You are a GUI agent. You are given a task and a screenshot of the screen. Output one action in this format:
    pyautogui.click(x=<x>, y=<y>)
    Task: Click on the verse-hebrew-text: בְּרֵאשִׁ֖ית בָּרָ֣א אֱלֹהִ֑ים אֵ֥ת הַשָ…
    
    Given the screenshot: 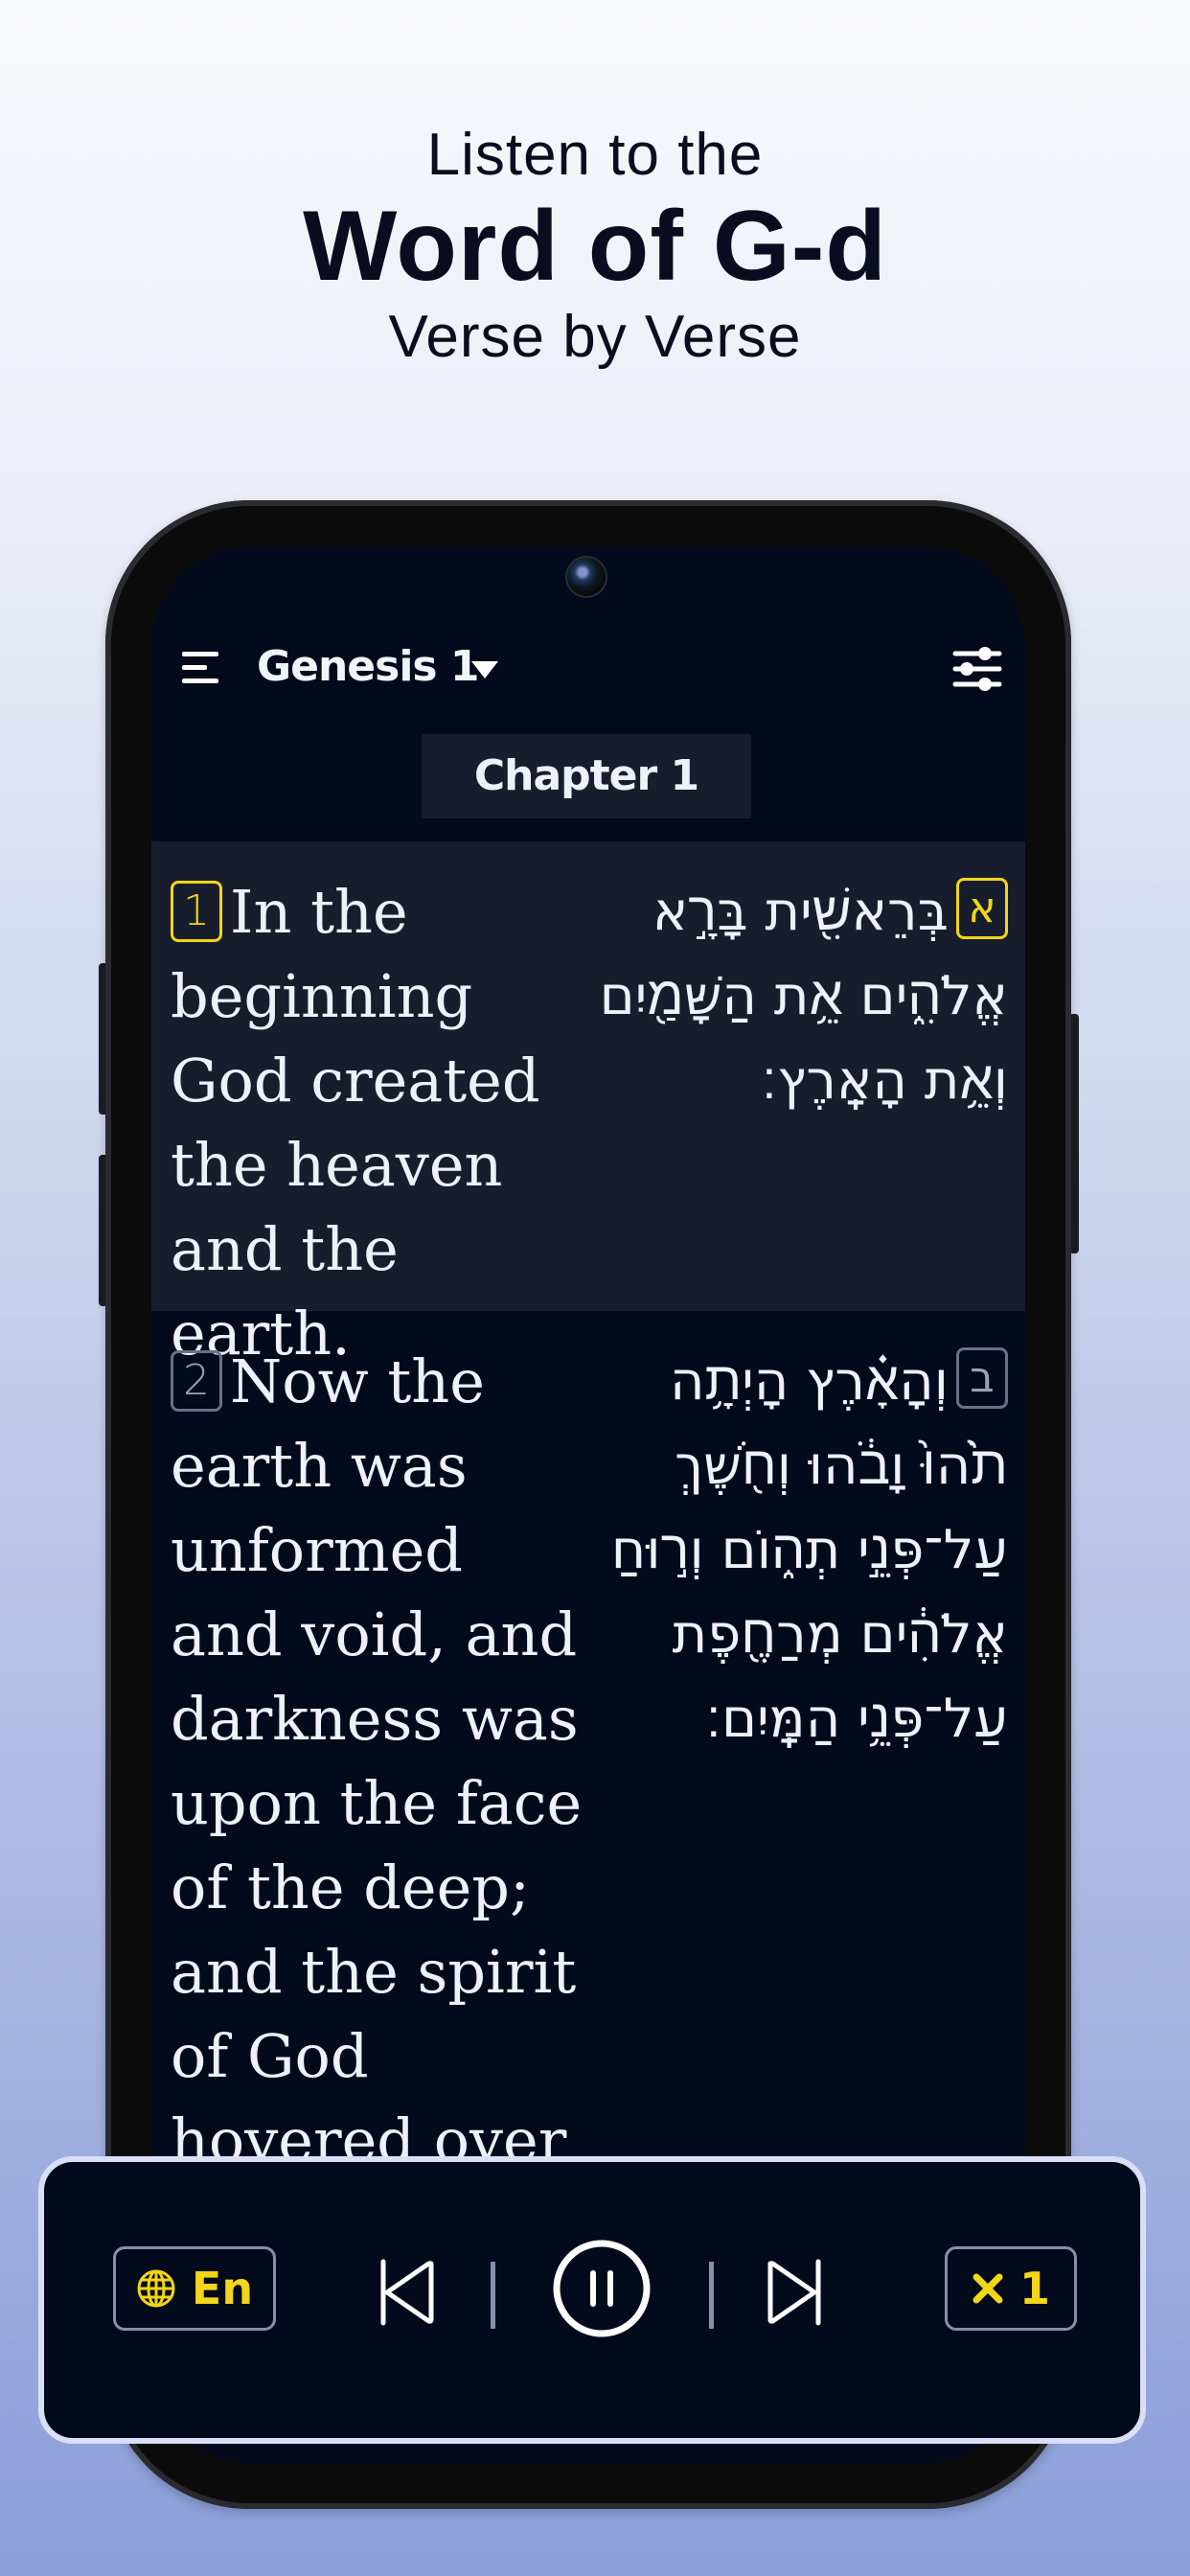 What is the action you would take?
    pyautogui.click(x=804, y=996)
    